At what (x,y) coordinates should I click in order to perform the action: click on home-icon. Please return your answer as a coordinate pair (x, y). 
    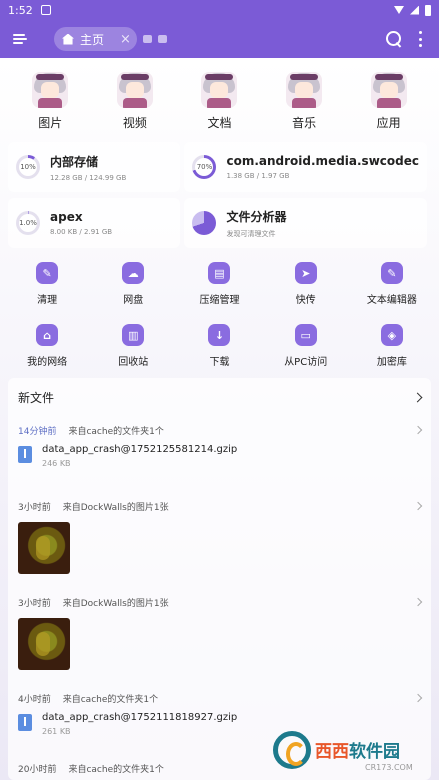
    Looking at the image, I should click on (68, 39).